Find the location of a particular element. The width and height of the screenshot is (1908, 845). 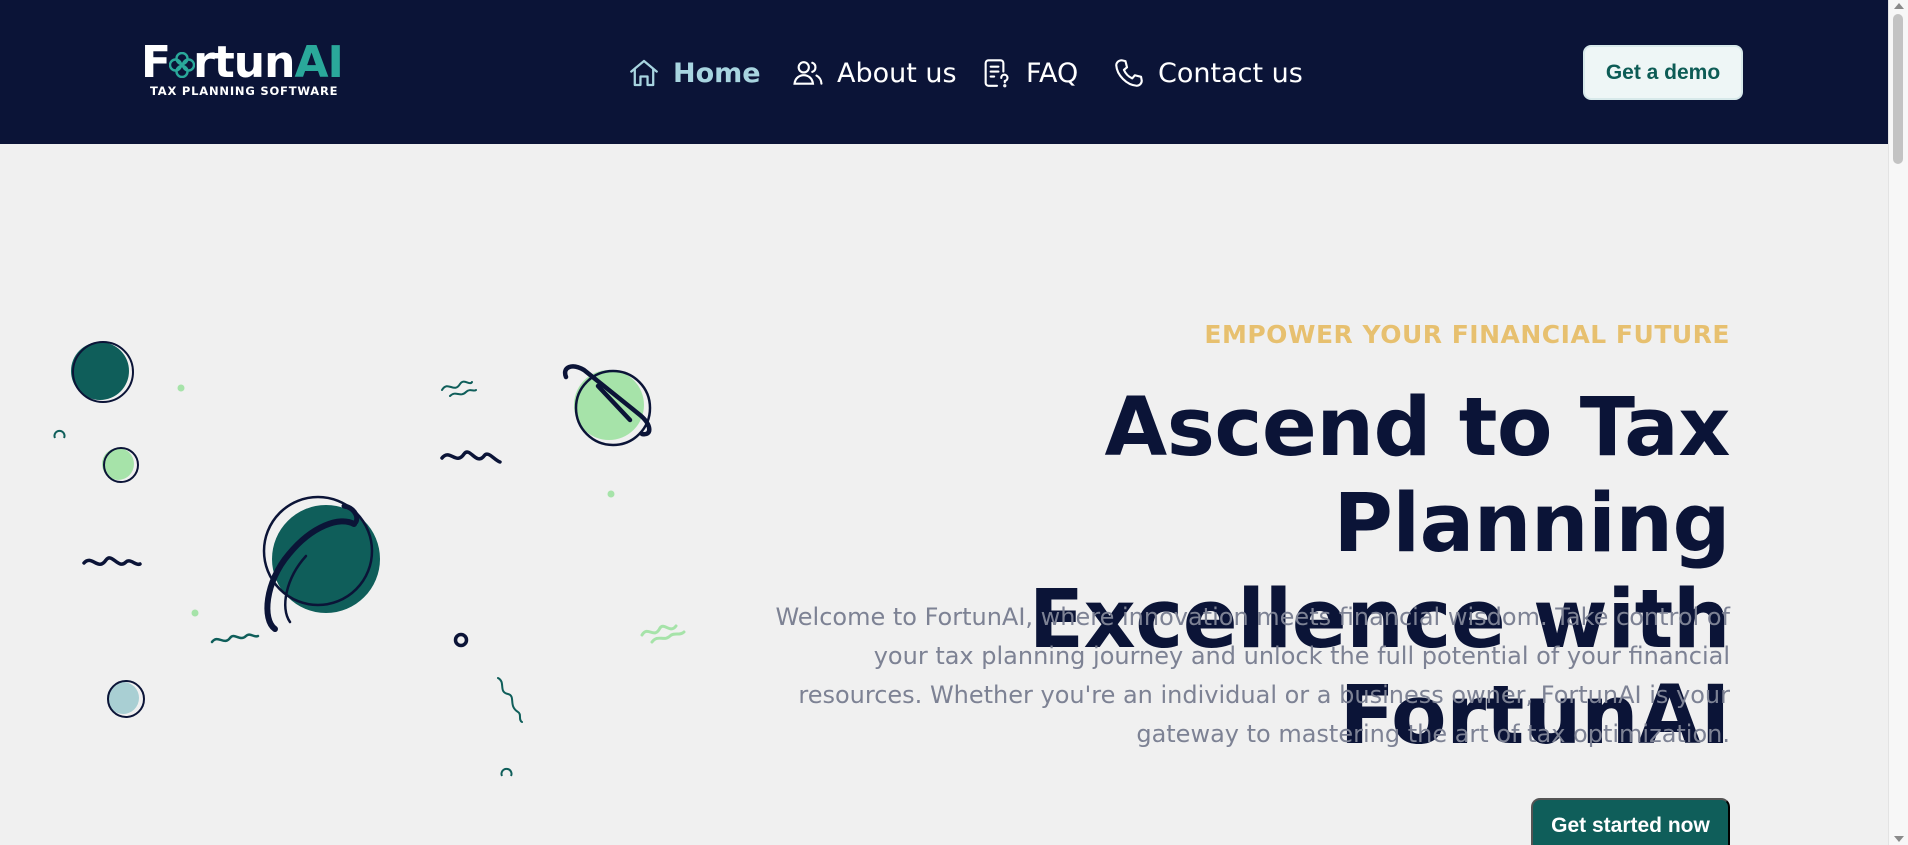

nav-item-about-us: About us is located at coordinates (874, 73).